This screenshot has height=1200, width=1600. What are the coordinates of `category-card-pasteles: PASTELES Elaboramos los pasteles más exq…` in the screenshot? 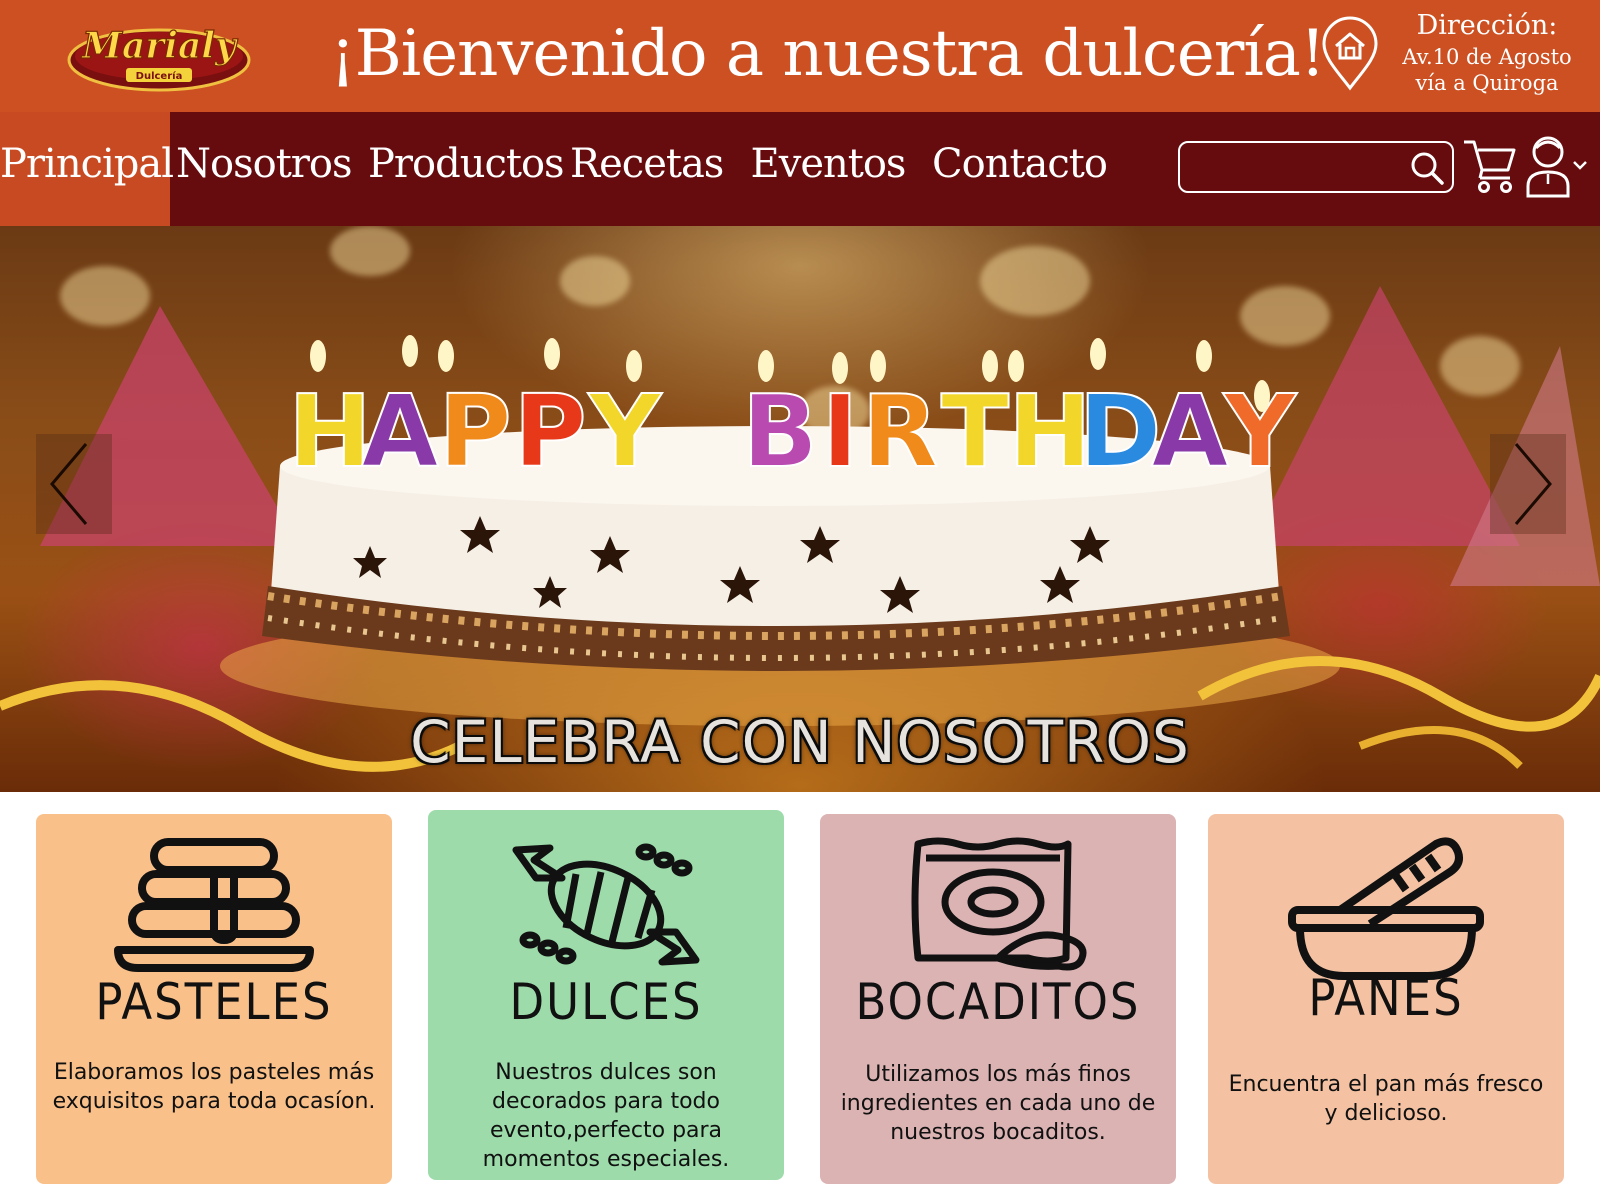 It's located at (214, 999).